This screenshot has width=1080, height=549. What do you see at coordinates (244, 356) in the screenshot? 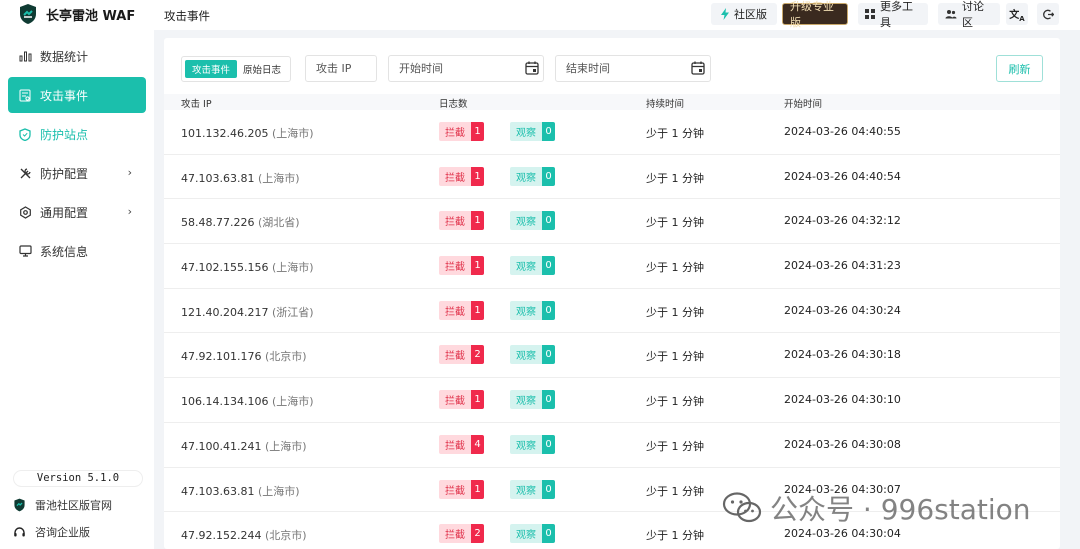
I see `attack-ip-cell: 47.92.101.176 (北京市)` at bounding box center [244, 356].